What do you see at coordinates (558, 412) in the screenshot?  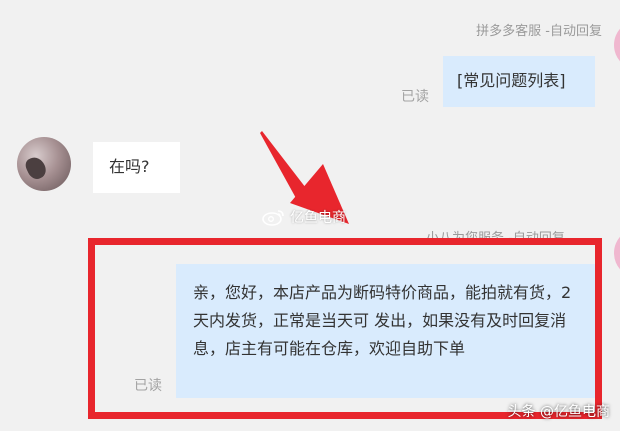 I see `footer-watermark: 头条 @亿鱼电商` at bounding box center [558, 412].